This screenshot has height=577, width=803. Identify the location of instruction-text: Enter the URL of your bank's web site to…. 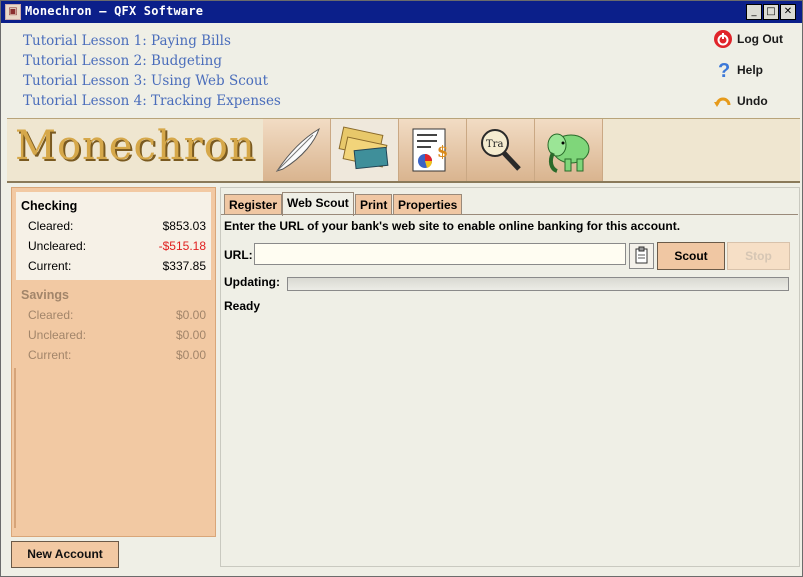
(452, 226).